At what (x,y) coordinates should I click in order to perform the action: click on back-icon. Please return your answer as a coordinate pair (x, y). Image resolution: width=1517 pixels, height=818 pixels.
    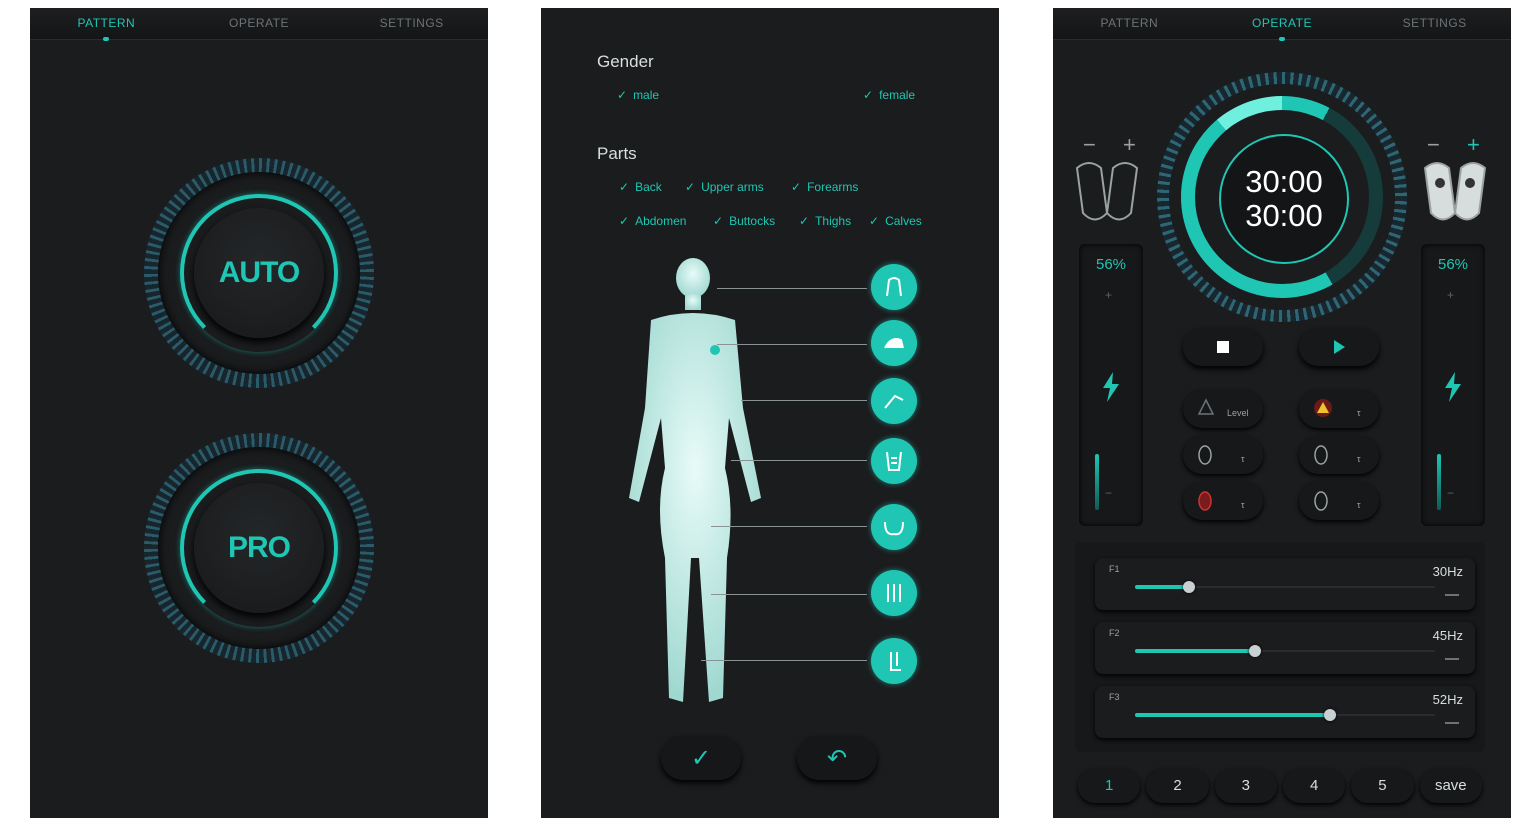
    Looking at the image, I should click on (894, 287).